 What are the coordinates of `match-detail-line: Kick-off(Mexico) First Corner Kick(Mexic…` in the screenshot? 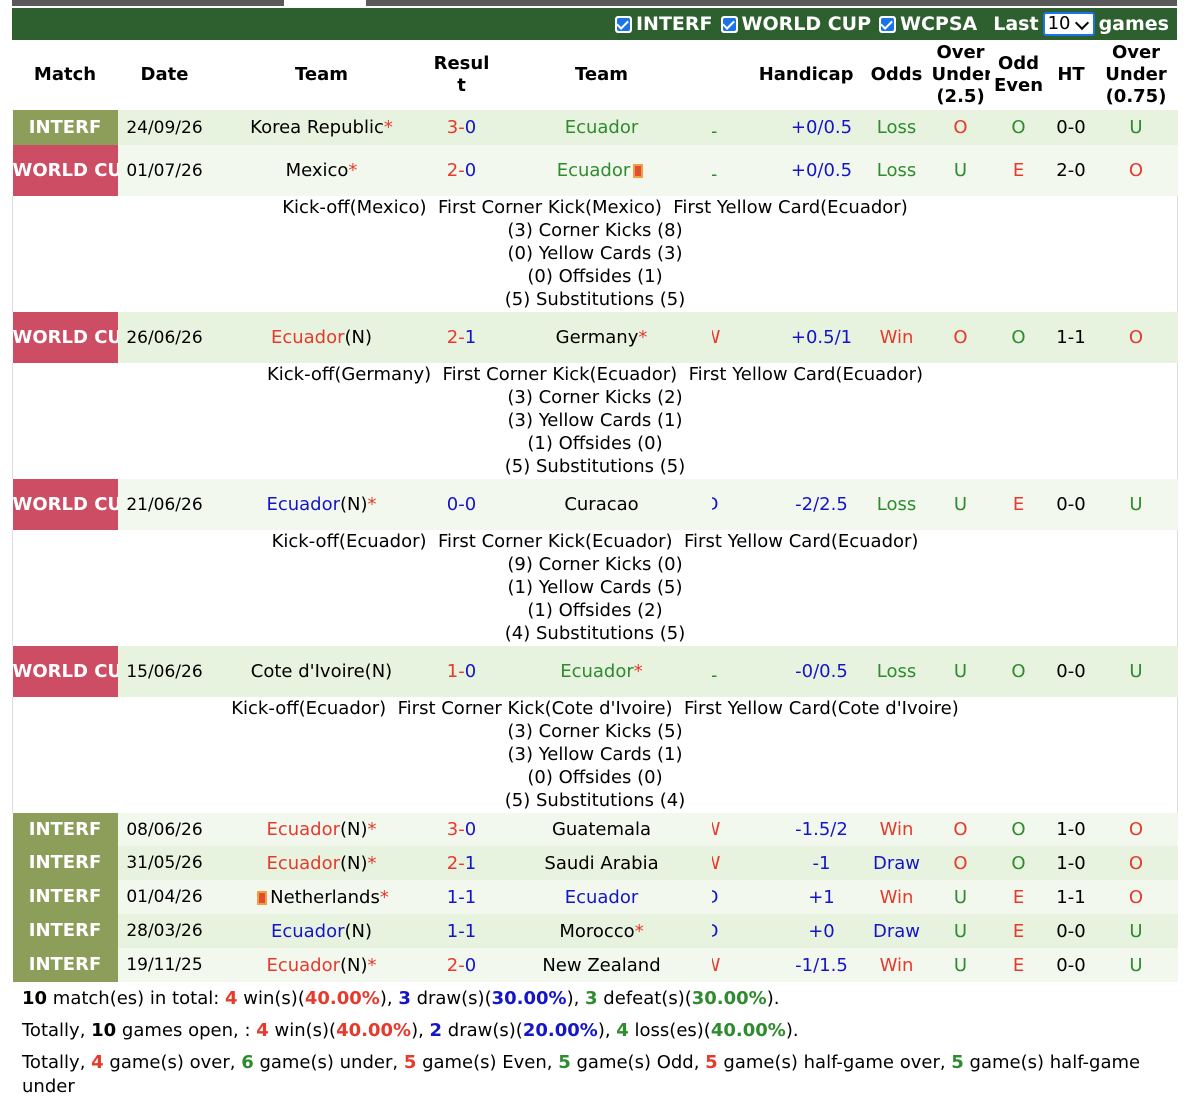 It's located at (595, 207).